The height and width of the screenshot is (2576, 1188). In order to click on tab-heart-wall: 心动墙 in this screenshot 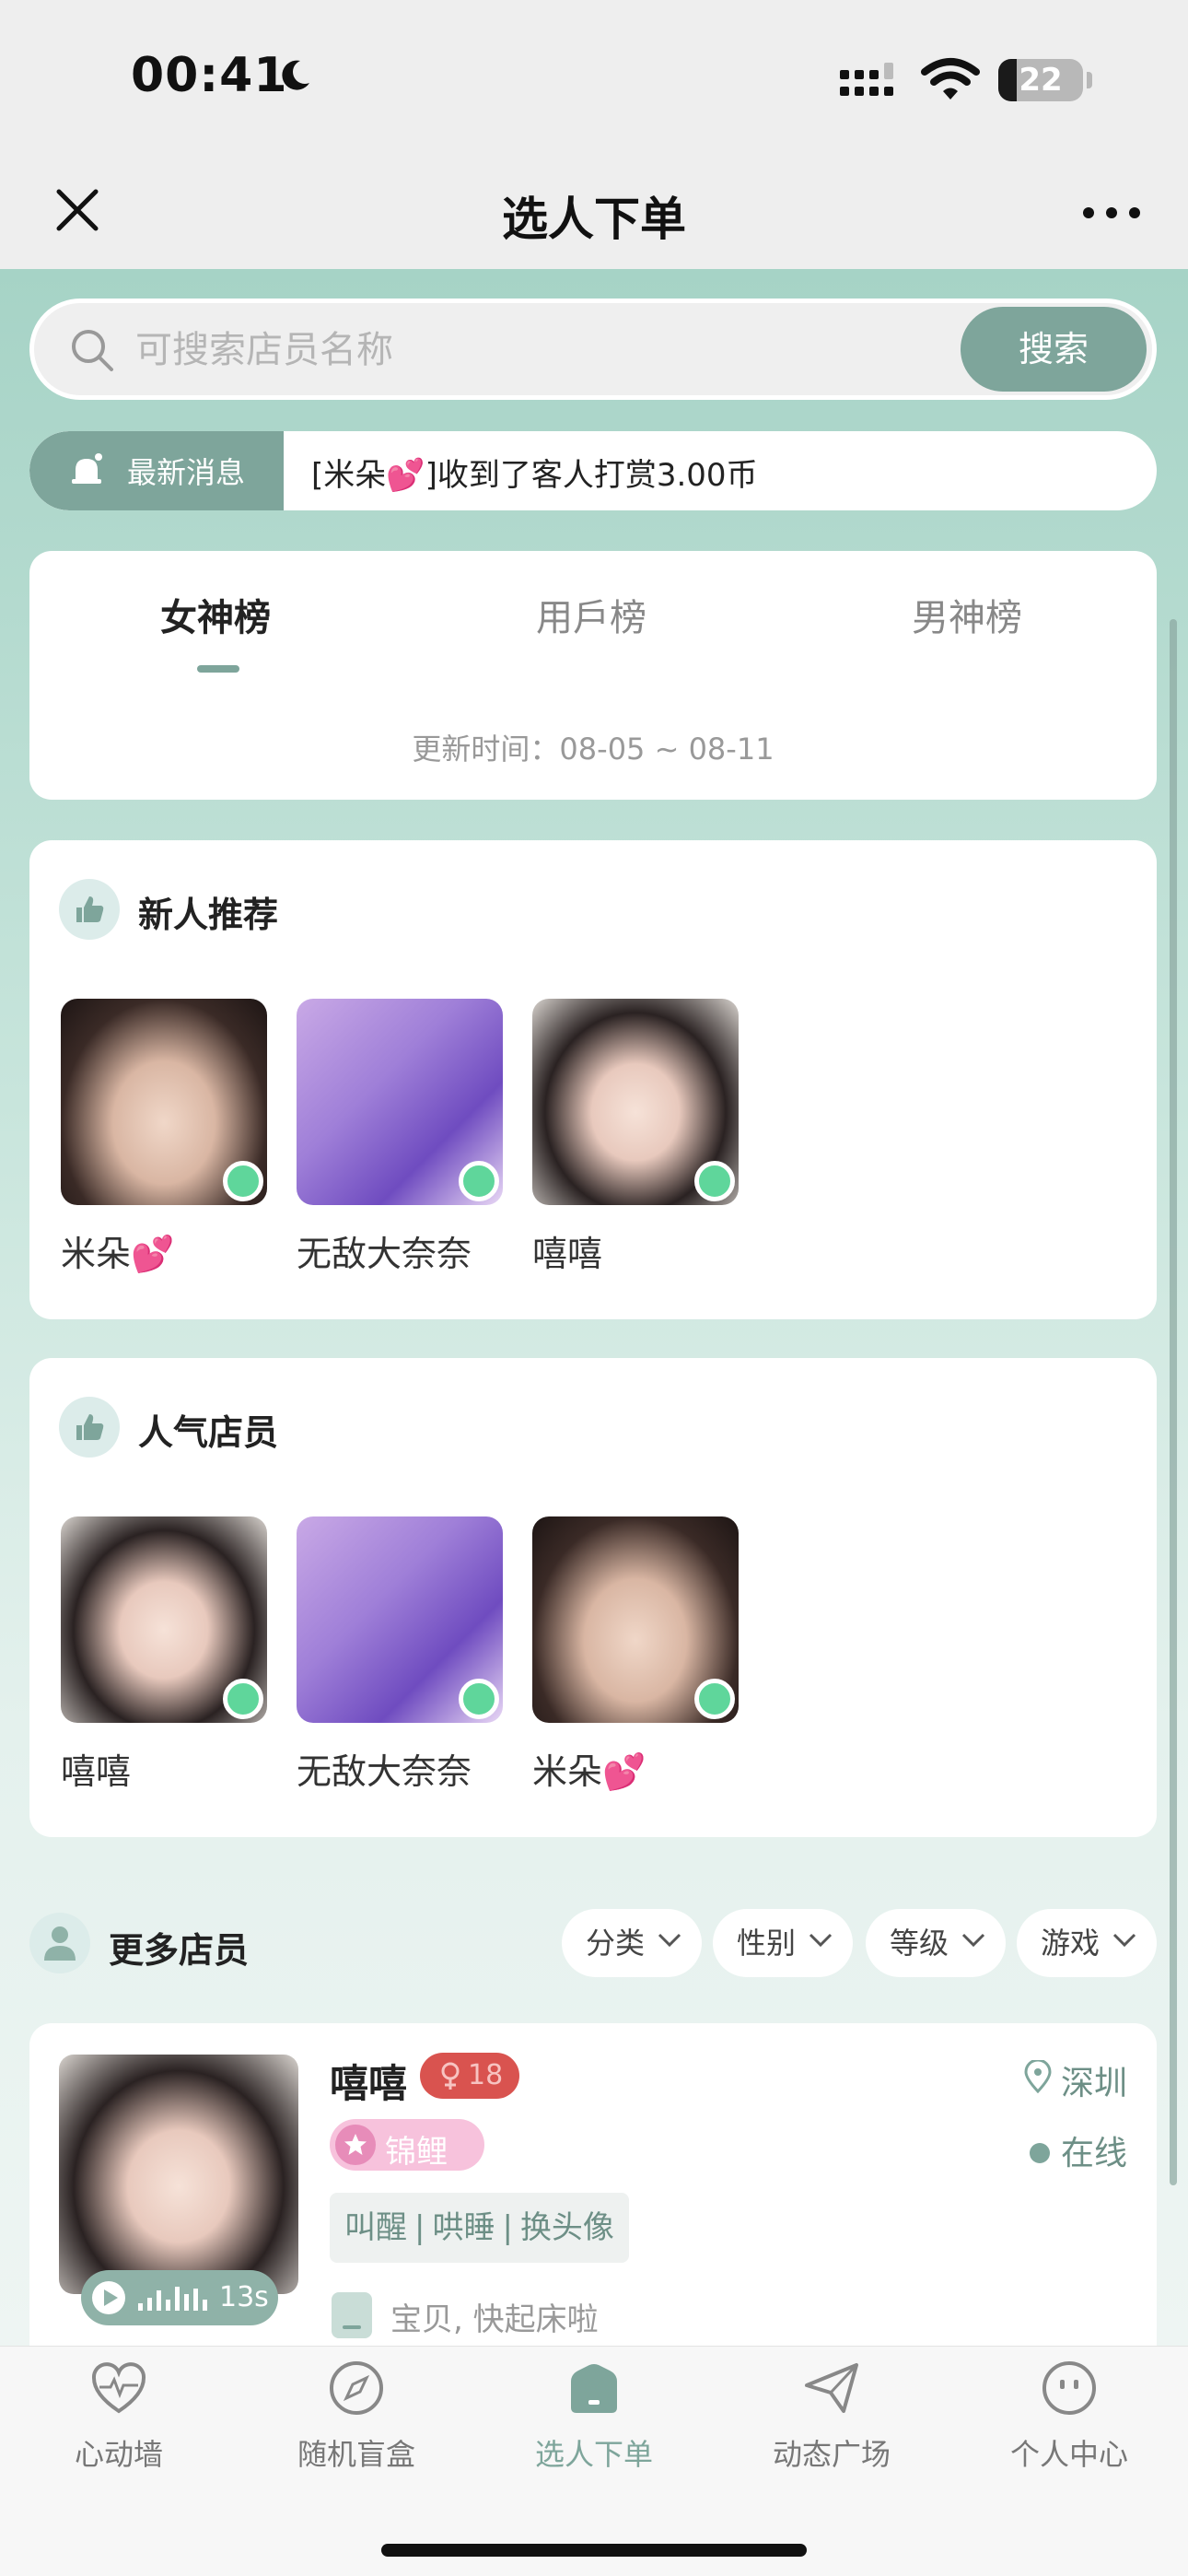, I will do `click(119, 2427)`.